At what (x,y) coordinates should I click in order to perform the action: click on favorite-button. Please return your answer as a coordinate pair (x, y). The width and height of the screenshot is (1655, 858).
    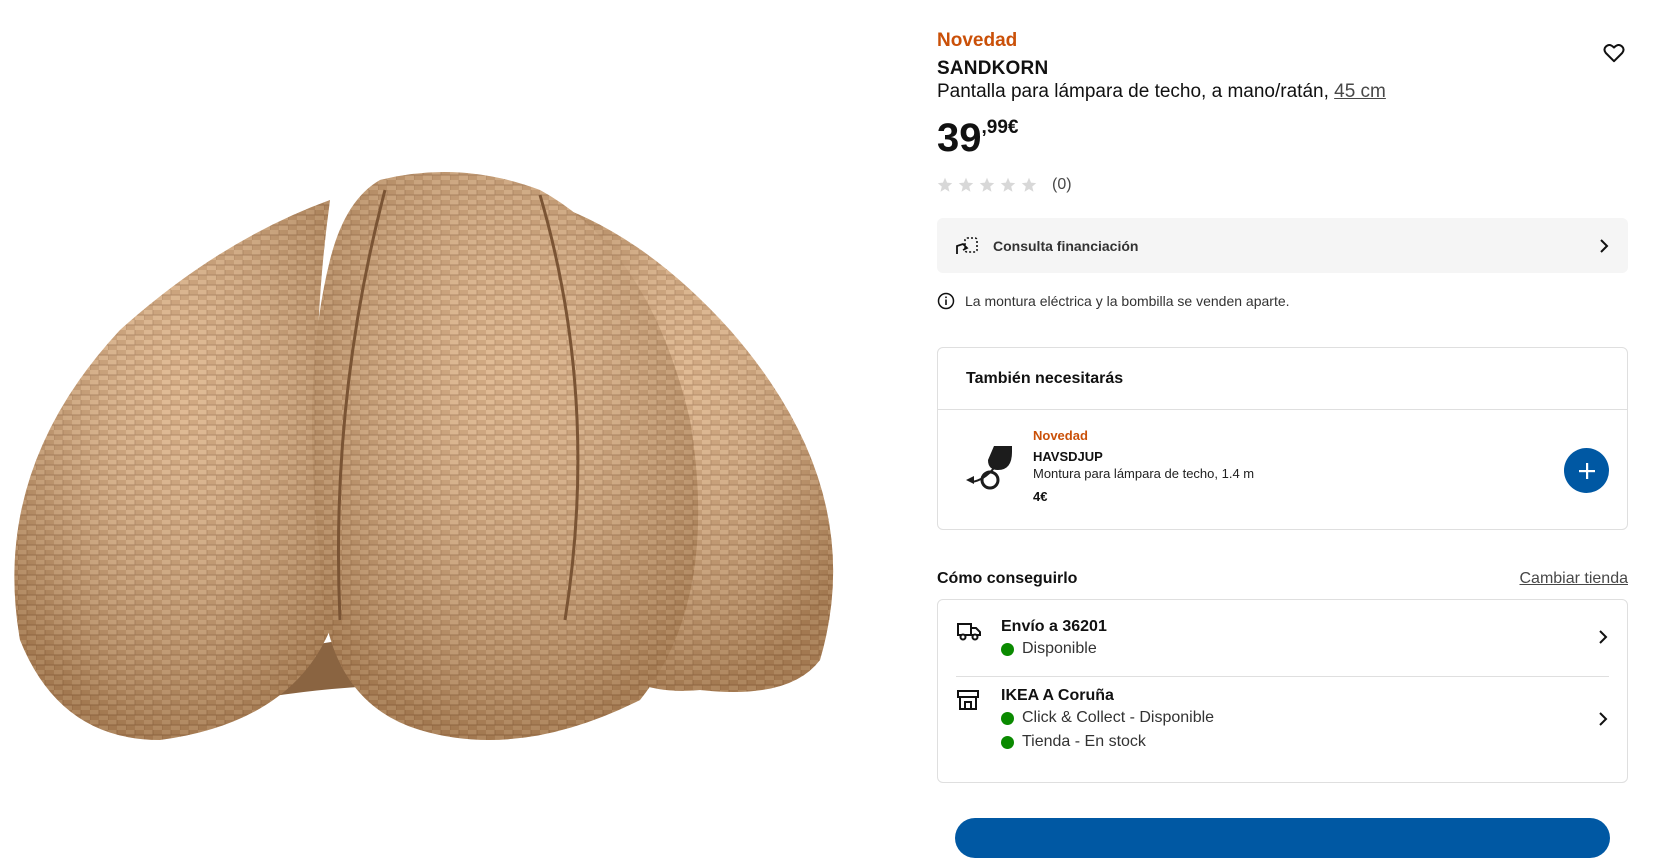
    Looking at the image, I should click on (1614, 53).